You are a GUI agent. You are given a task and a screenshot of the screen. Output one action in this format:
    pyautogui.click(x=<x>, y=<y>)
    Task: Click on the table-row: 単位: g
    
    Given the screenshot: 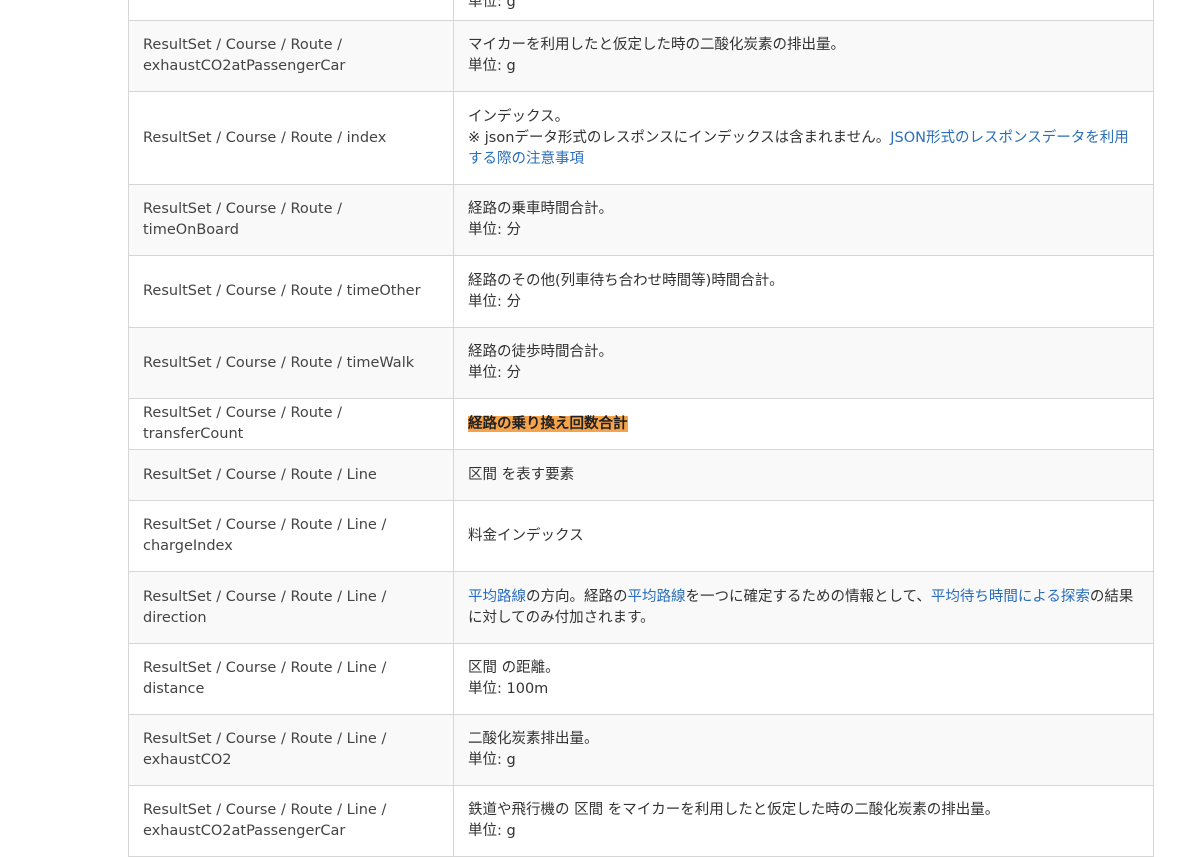 What is the action you would take?
    pyautogui.click(x=641, y=10)
    